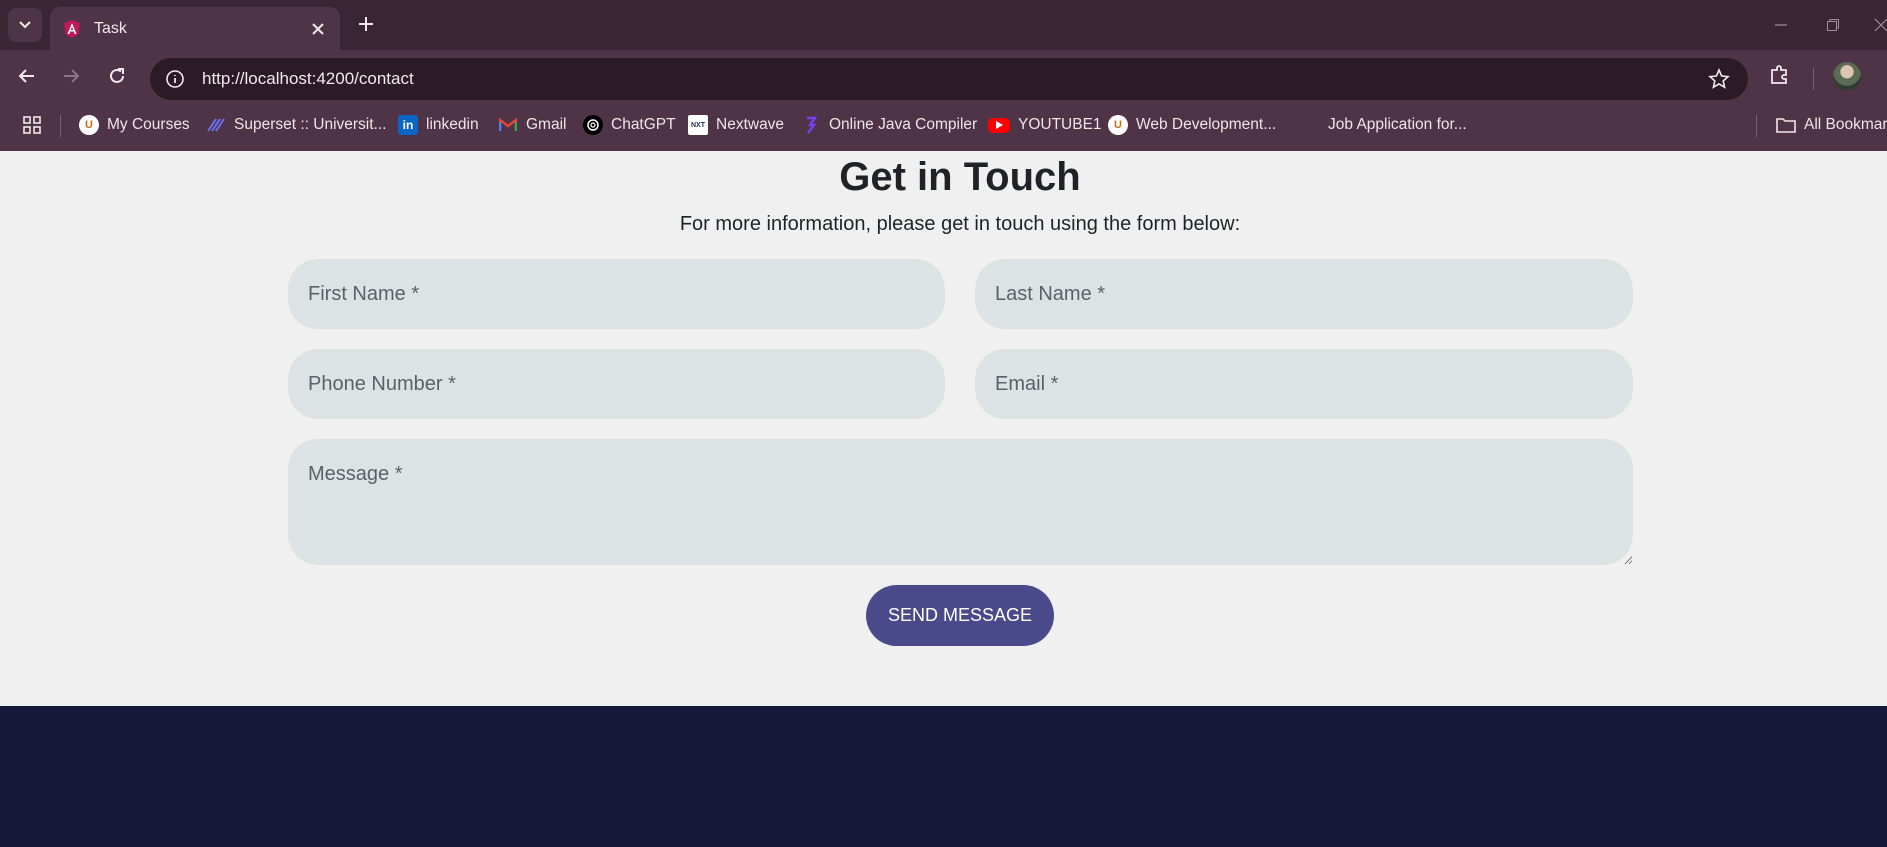 The width and height of the screenshot is (1887, 847). I want to click on compiler-icon, so click(811, 125).